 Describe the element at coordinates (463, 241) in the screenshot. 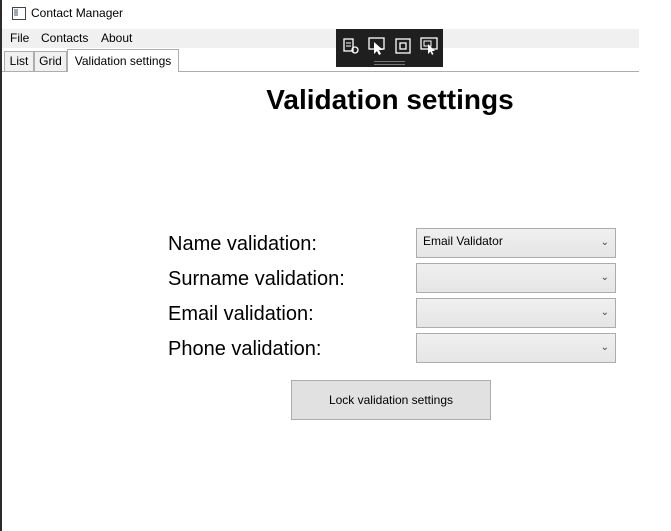

I see `name-validation-value: Email Validator` at that location.